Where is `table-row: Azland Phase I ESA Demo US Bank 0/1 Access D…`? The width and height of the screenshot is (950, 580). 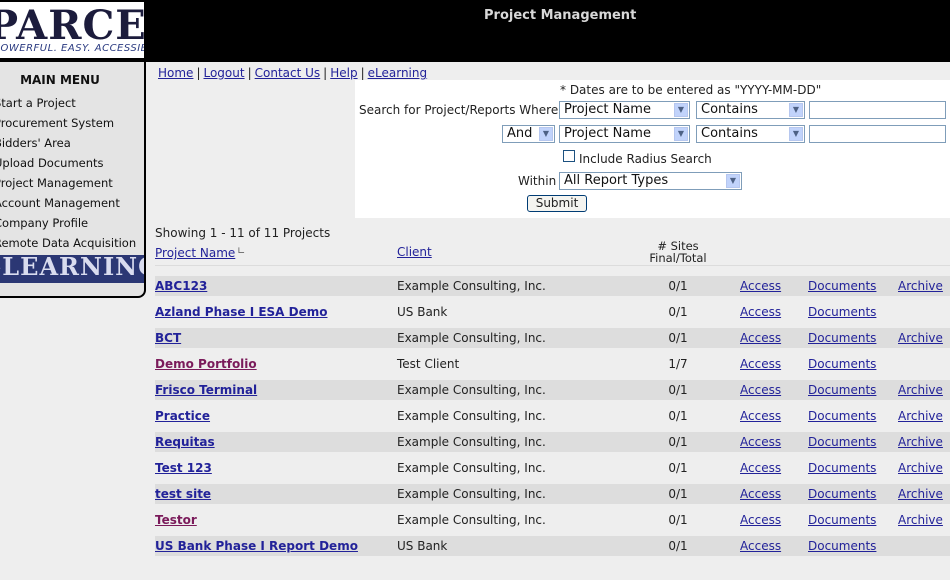 table-row: Azland Phase I ESA Demo US Bank 0/1 Access D… is located at coordinates (552, 312).